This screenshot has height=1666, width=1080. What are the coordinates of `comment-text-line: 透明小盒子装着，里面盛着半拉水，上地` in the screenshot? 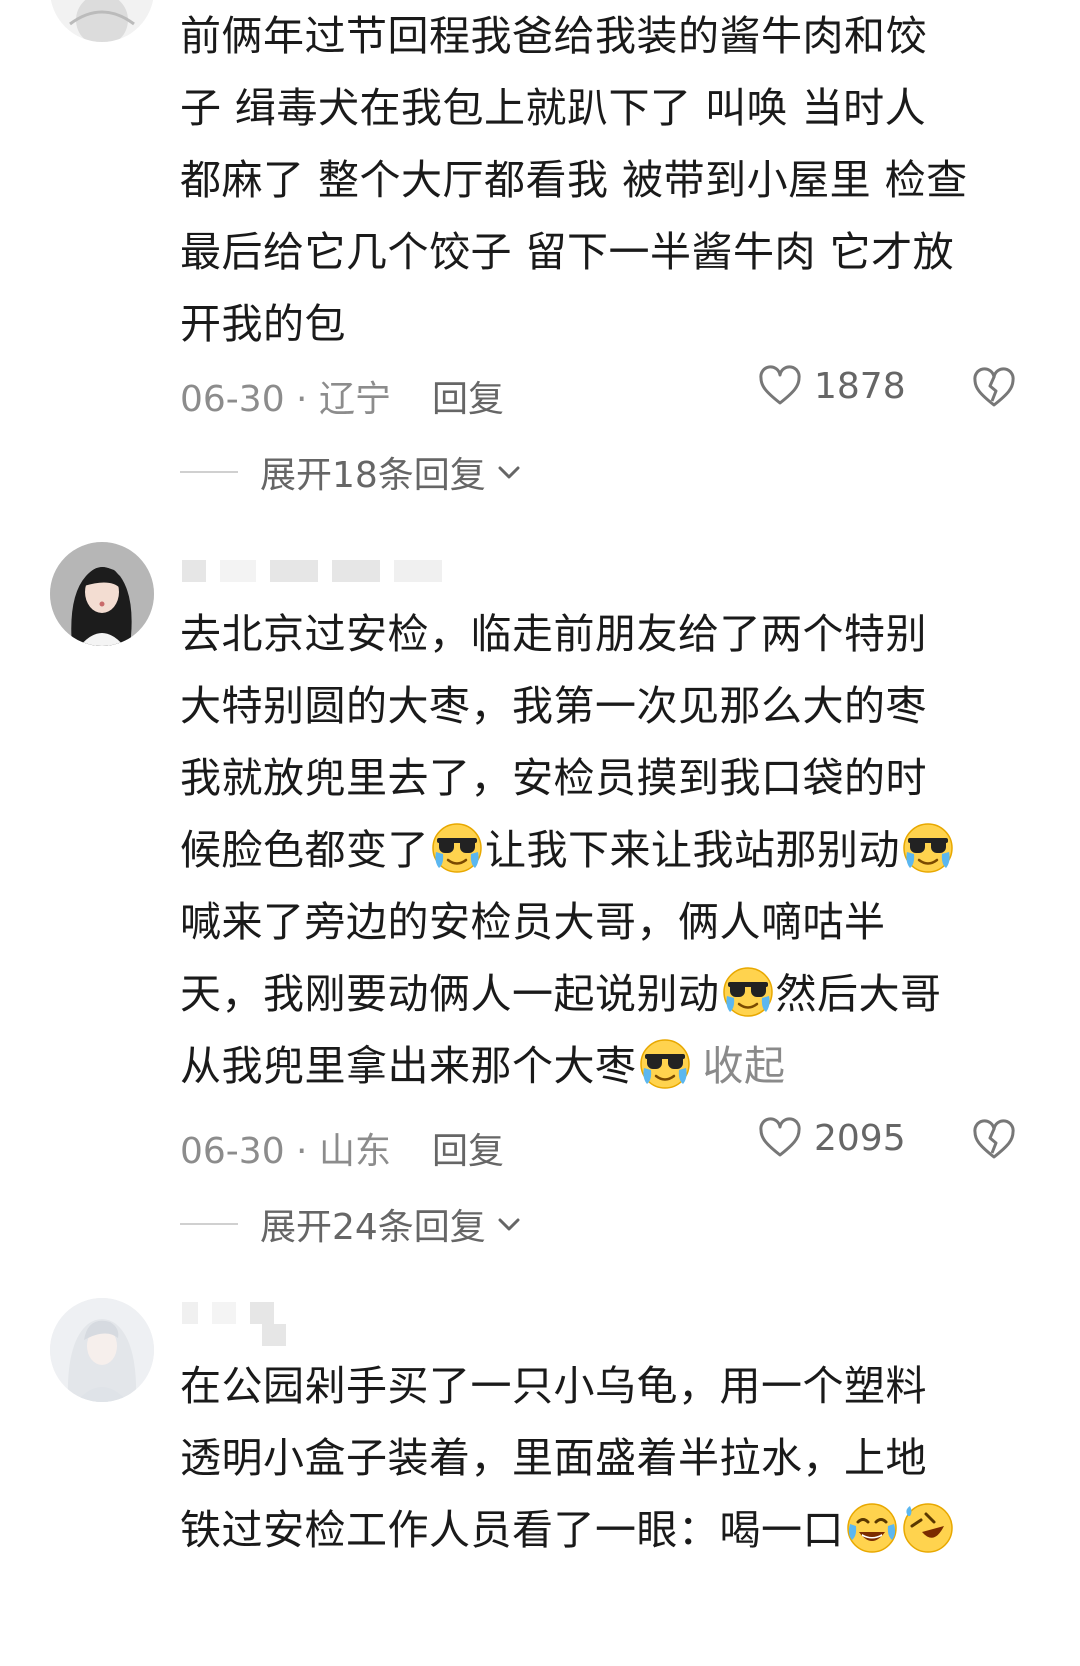 It's located at (553, 1458).